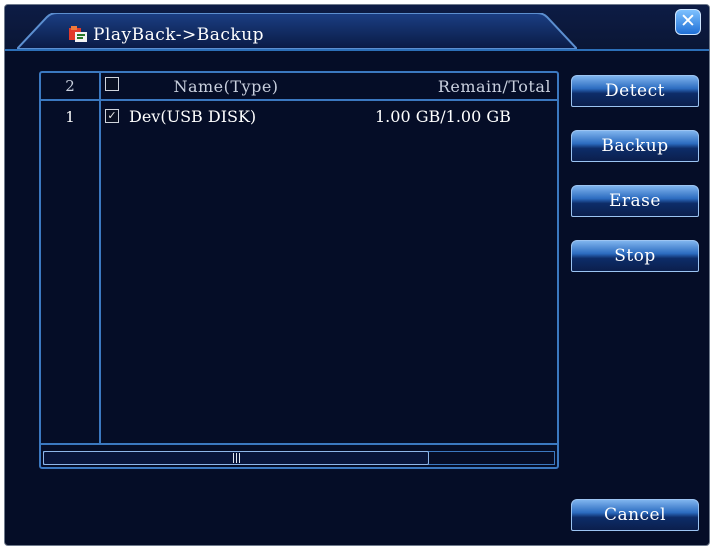 The height and width of the screenshot is (548, 712). What do you see at coordinates (179, 35) in the screenshot?
I see `window-title: PlayBack->Backup` at bounding box center [179, 35].